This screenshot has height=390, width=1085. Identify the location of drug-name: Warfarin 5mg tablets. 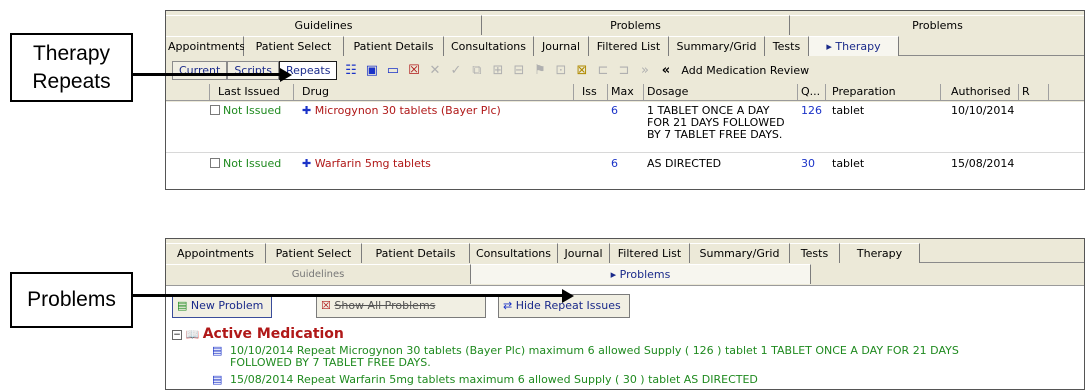
(372, 164).